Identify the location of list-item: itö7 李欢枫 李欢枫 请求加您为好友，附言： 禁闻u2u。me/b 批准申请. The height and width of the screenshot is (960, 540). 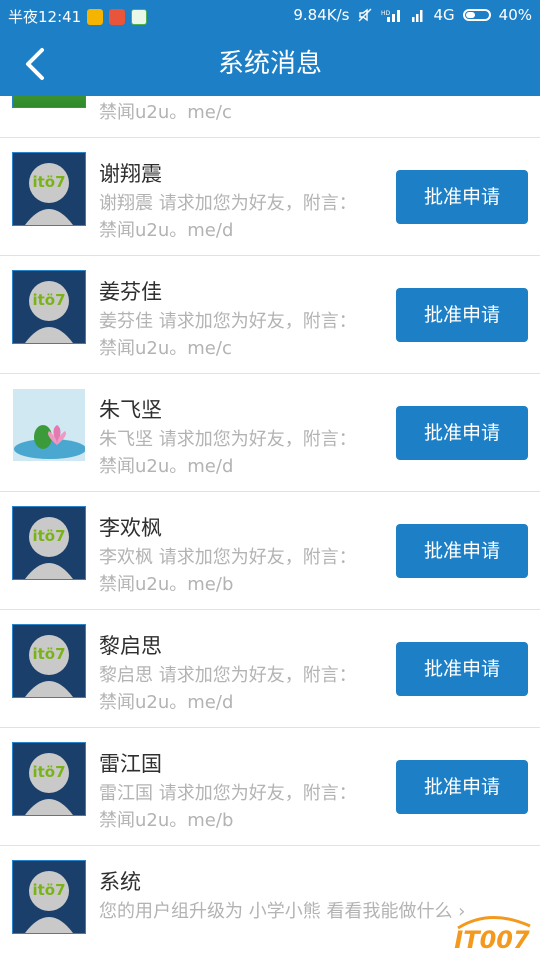
(270, 551).